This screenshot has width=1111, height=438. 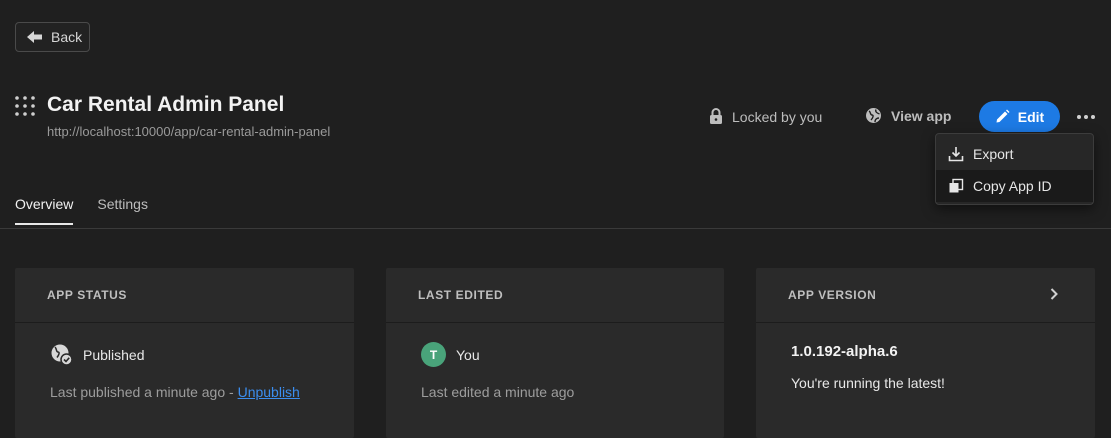 I want to click on view-app-button: View app, so click(x=908, y=115).